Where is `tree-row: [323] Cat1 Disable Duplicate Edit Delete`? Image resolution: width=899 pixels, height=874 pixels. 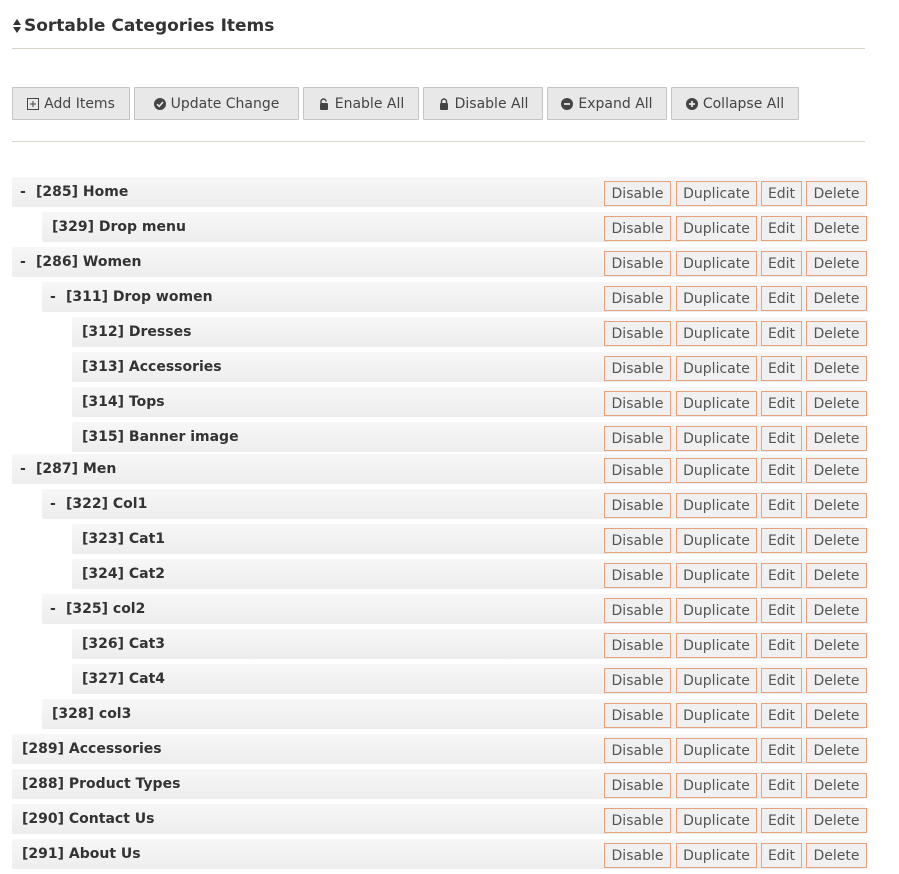 tree-row: [323] Cat1 Disable Duplicate Edit Delete is located at coordinates (469, 539).